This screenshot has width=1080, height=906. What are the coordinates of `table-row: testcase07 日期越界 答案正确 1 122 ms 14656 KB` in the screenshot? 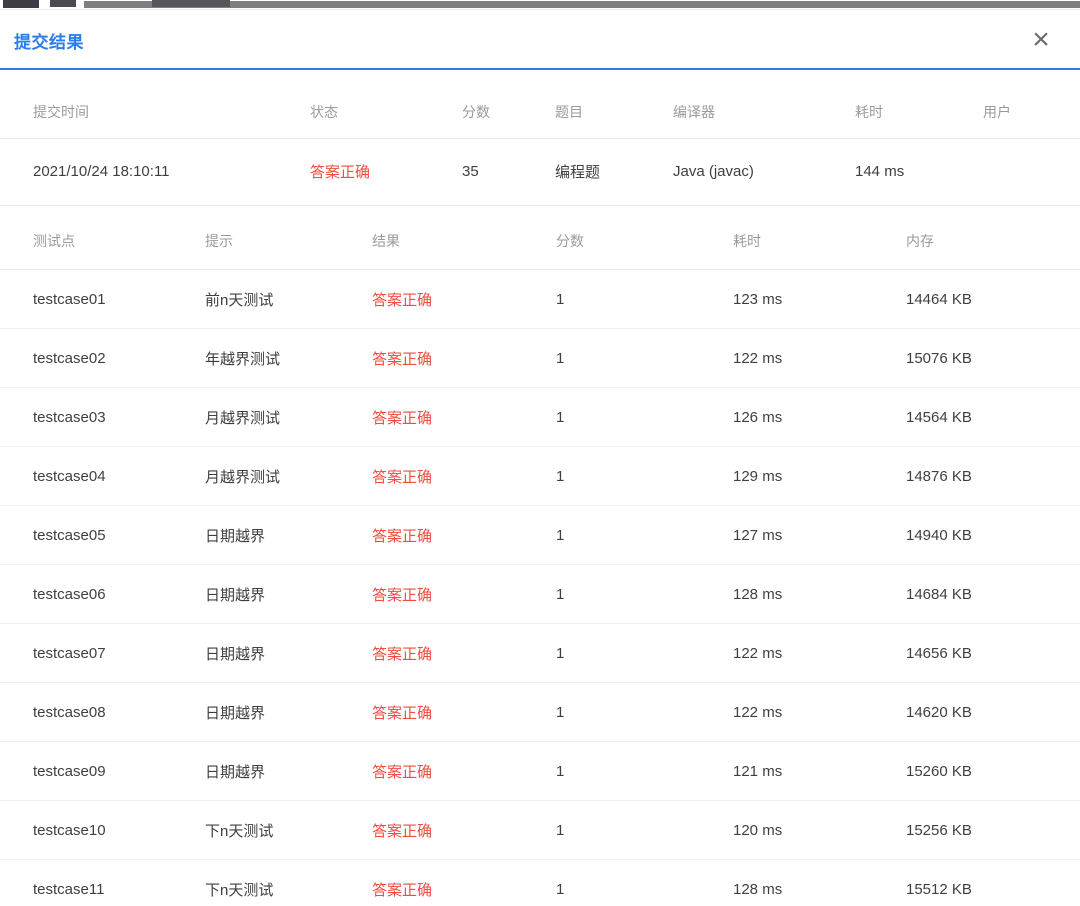 It's located at (540, 653).